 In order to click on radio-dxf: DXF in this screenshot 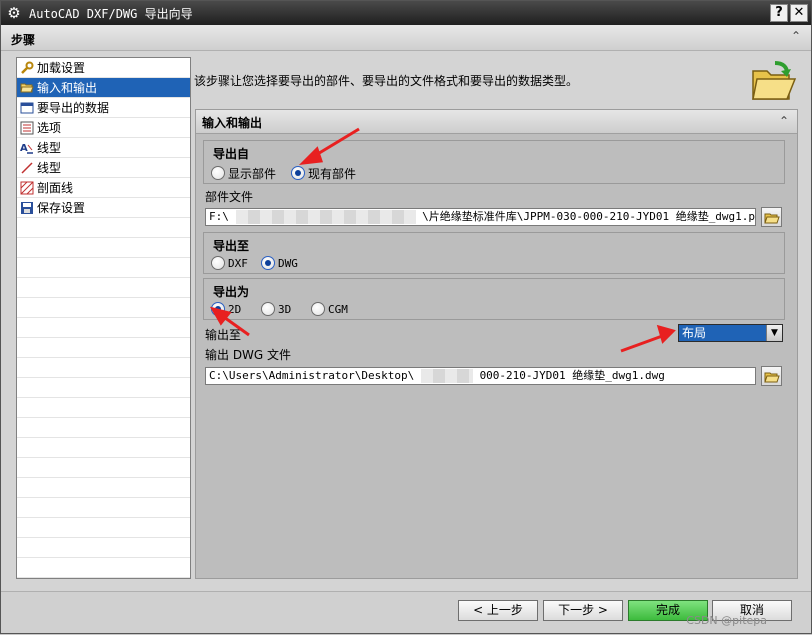, I will do `click(229, 263)`.